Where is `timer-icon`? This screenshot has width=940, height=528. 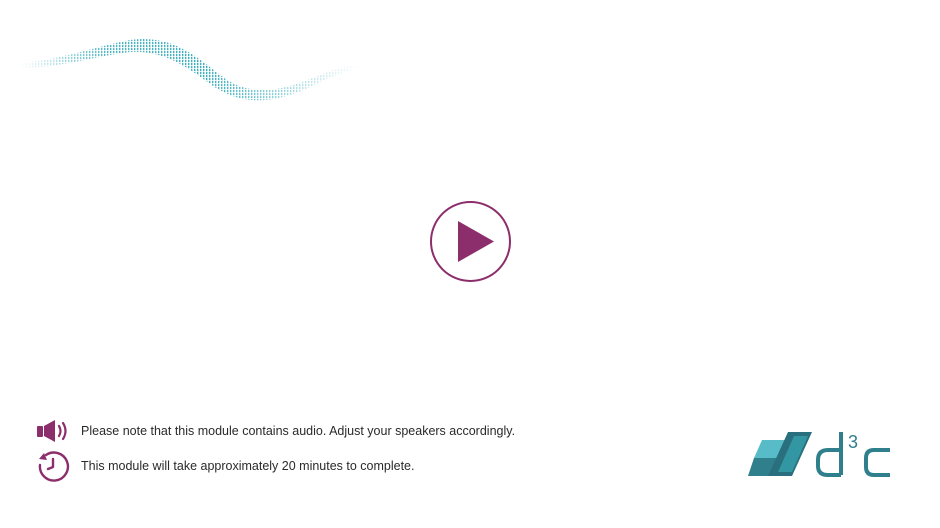
timer-icon is located at coordinates (53, 466).